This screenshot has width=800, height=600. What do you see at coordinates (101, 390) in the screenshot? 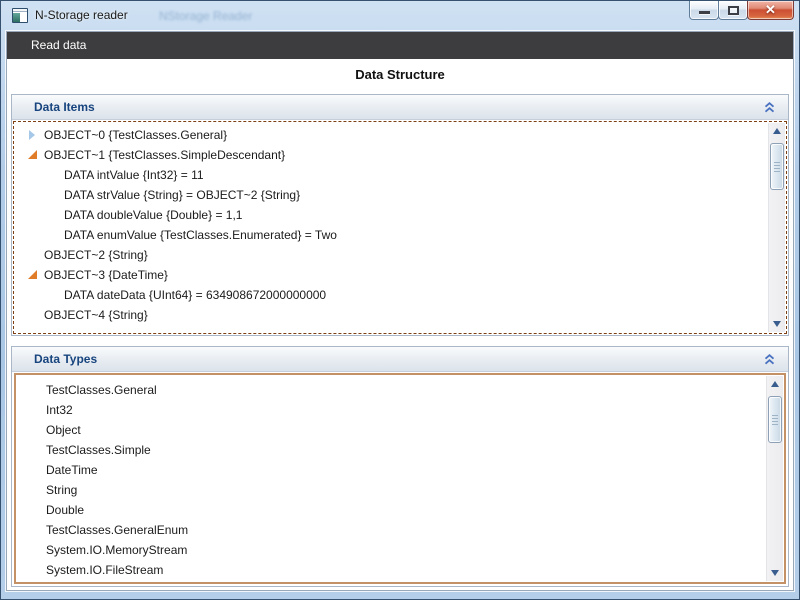
I see `list-item-label: TestClasses.General` at bounding box center [101, 390].